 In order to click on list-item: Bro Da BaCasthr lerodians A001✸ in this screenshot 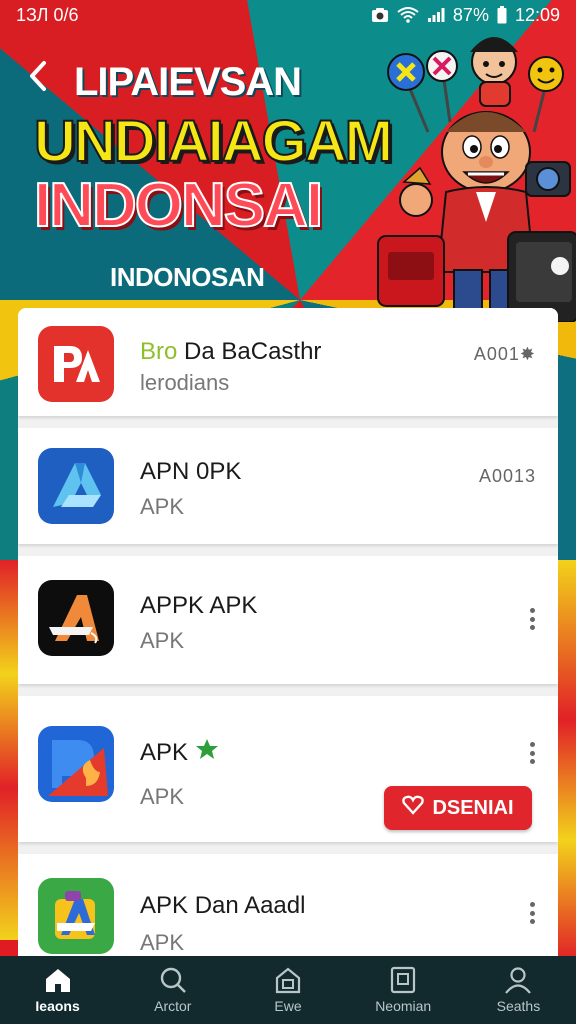, I will do `click(288, 362)`.